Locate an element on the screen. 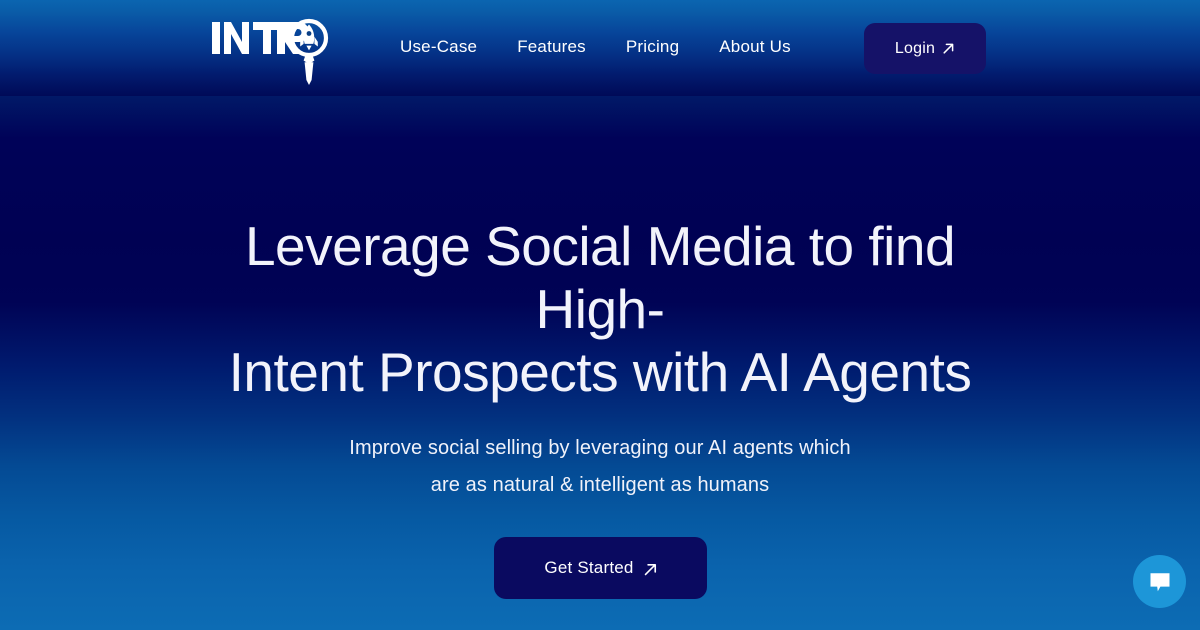 This screenshot has width=1200, height=630. hero-subheadline-line-2: are as natural & intelligent as humans is located at coordinates (600, 485).